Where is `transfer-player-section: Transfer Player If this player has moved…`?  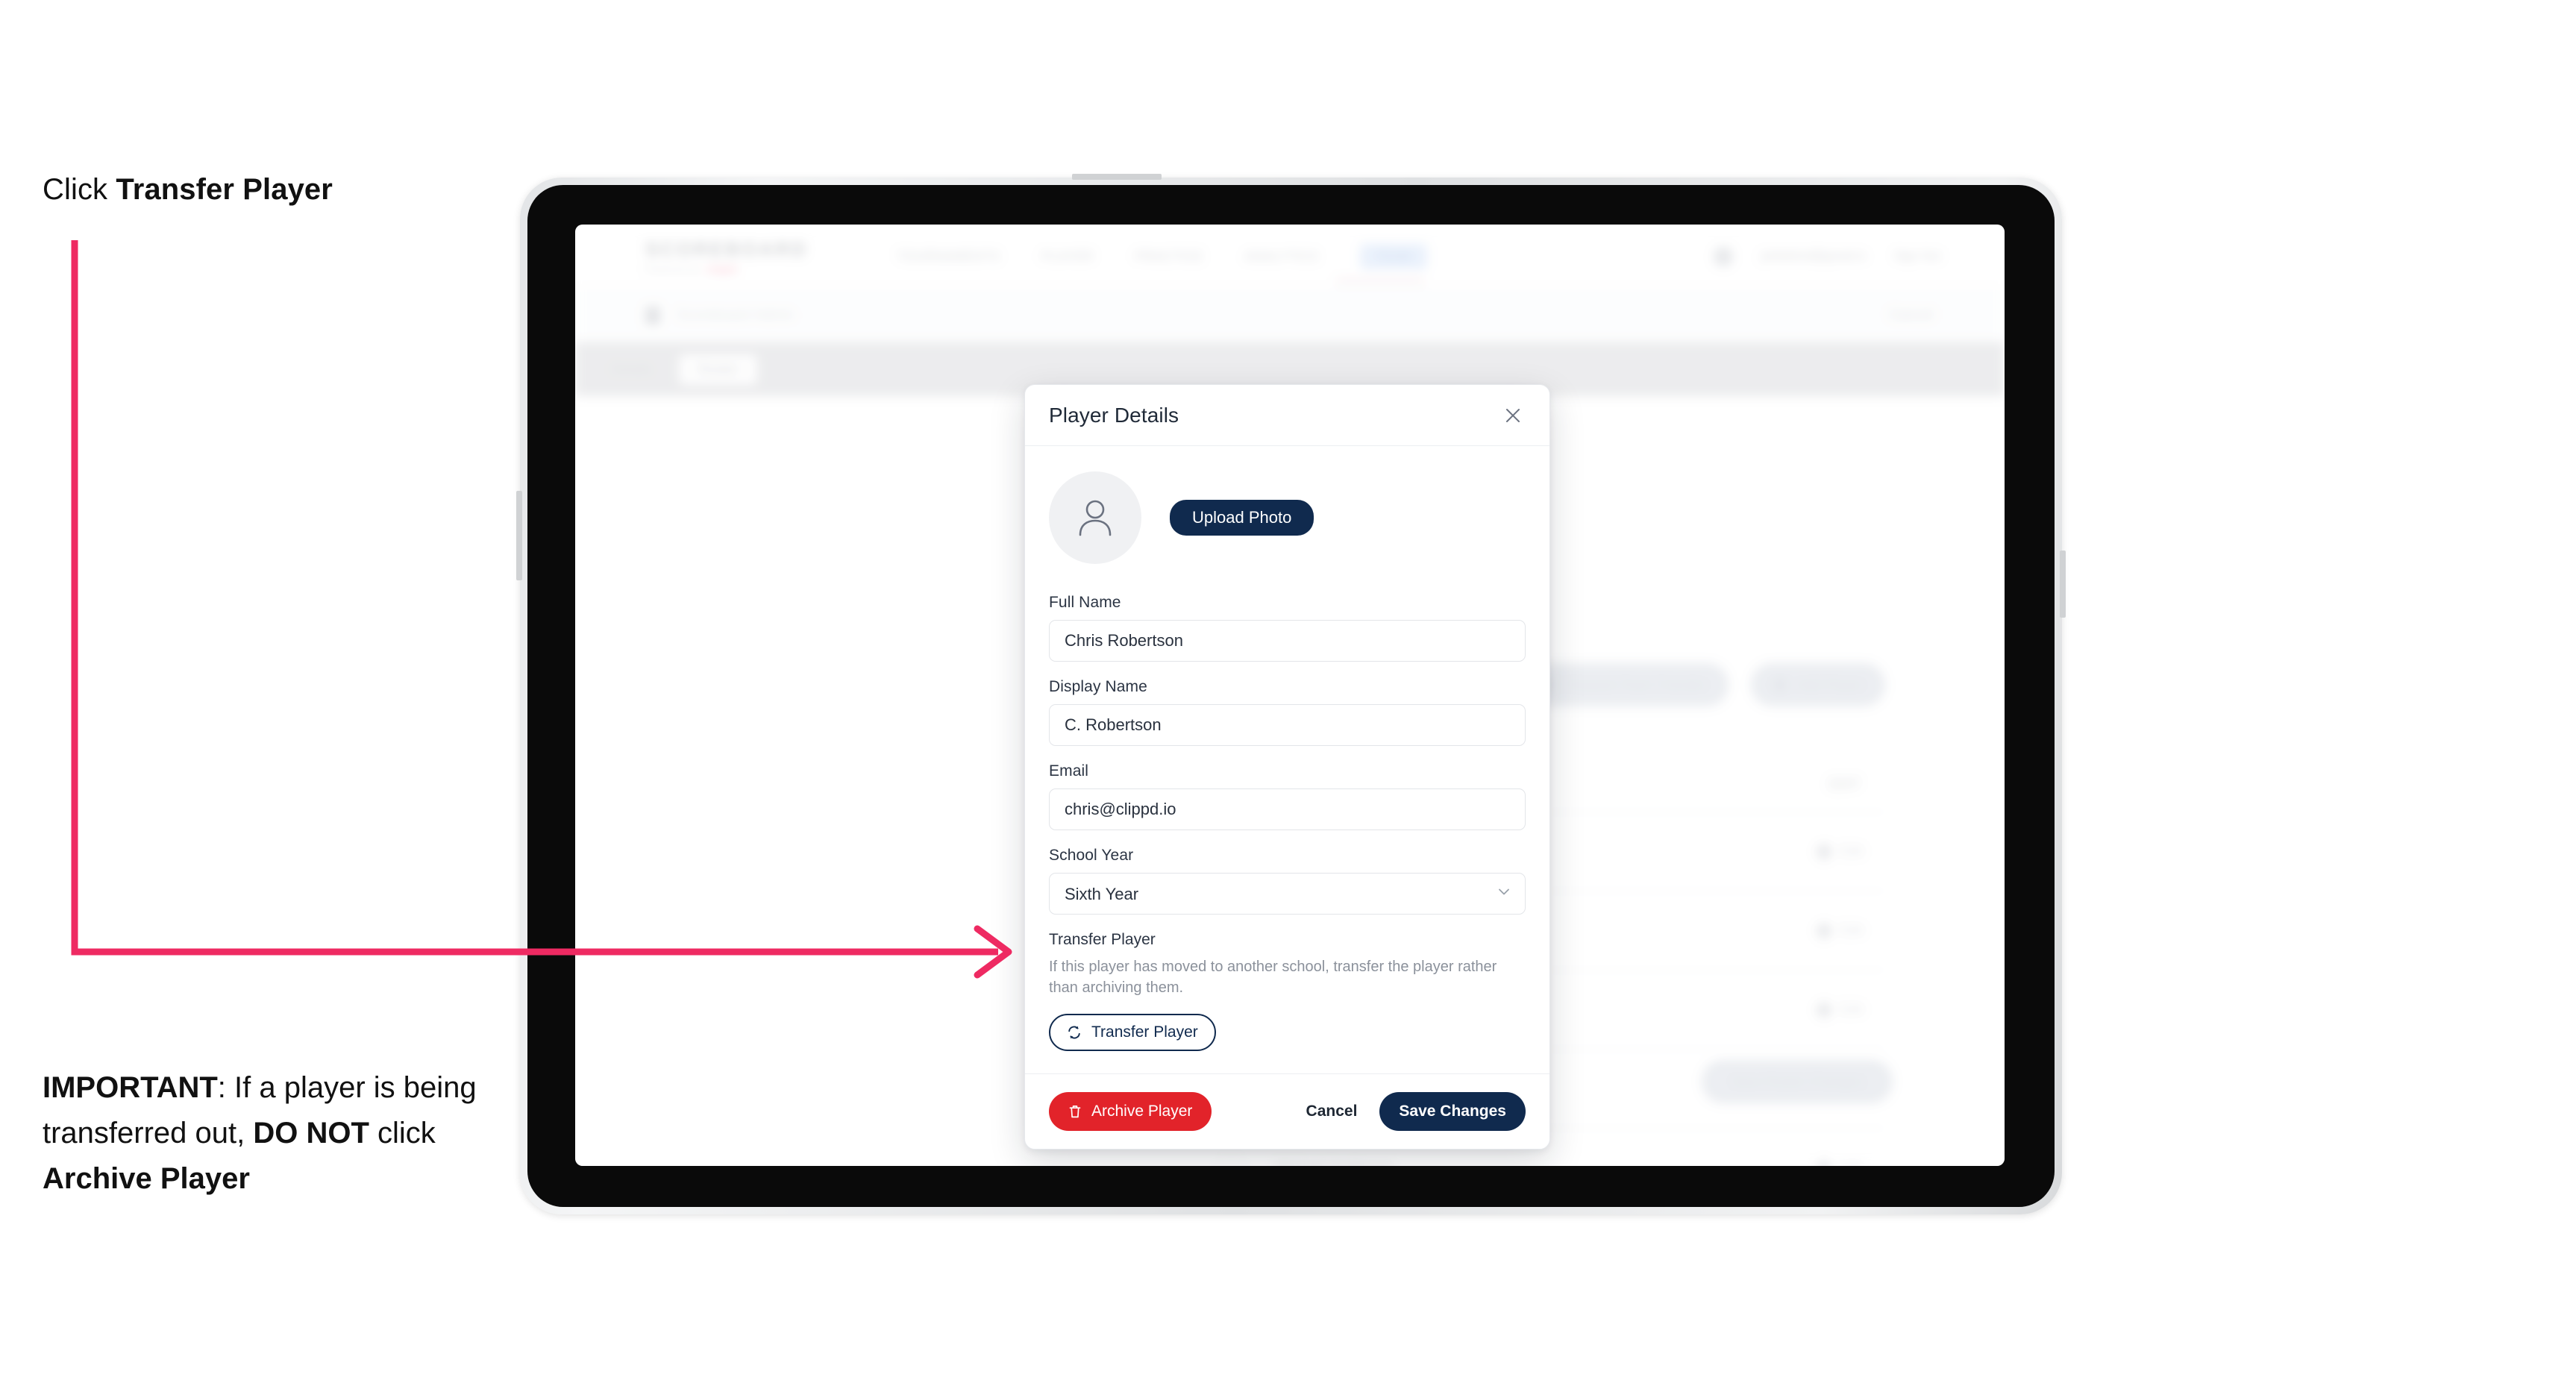 transfer-player-section: Transfer Player If this player has moved… is located at coordinates (1287, 1002).